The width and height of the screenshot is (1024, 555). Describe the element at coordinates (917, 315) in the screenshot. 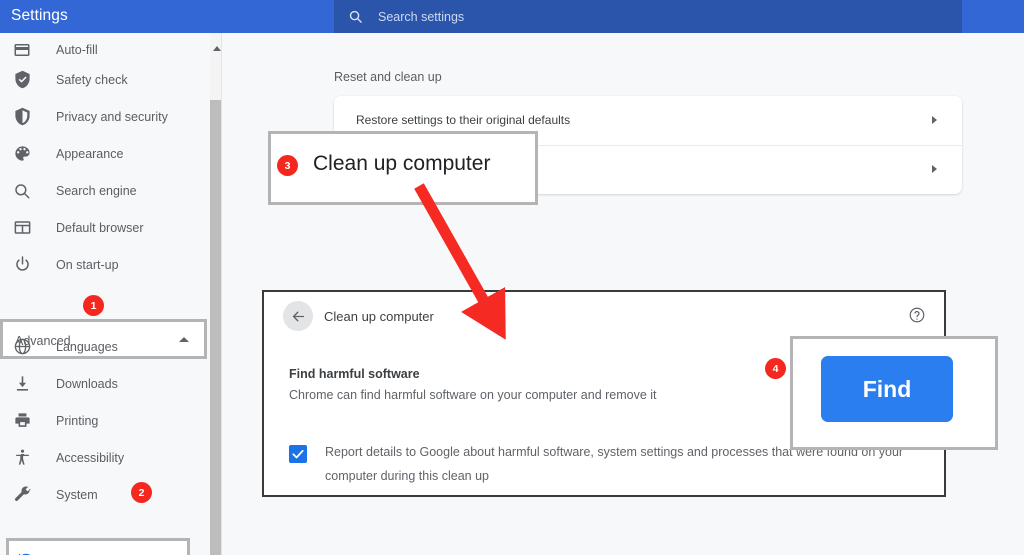

I see `help-circle-icon` at that location.